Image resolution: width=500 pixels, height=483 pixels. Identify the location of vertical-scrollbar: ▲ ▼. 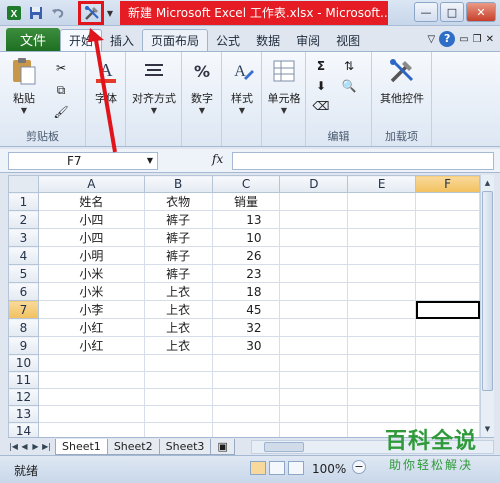
(487, 306).